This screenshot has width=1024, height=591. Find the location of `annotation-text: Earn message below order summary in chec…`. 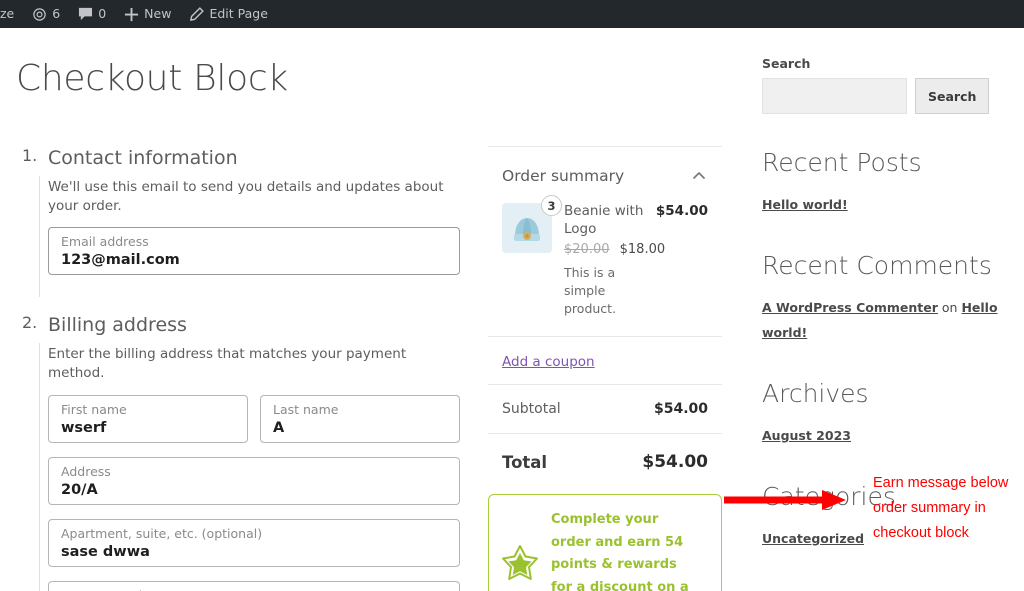

annotation-text: Earn message below order summary in chec… is located at coordinates (941, 508).